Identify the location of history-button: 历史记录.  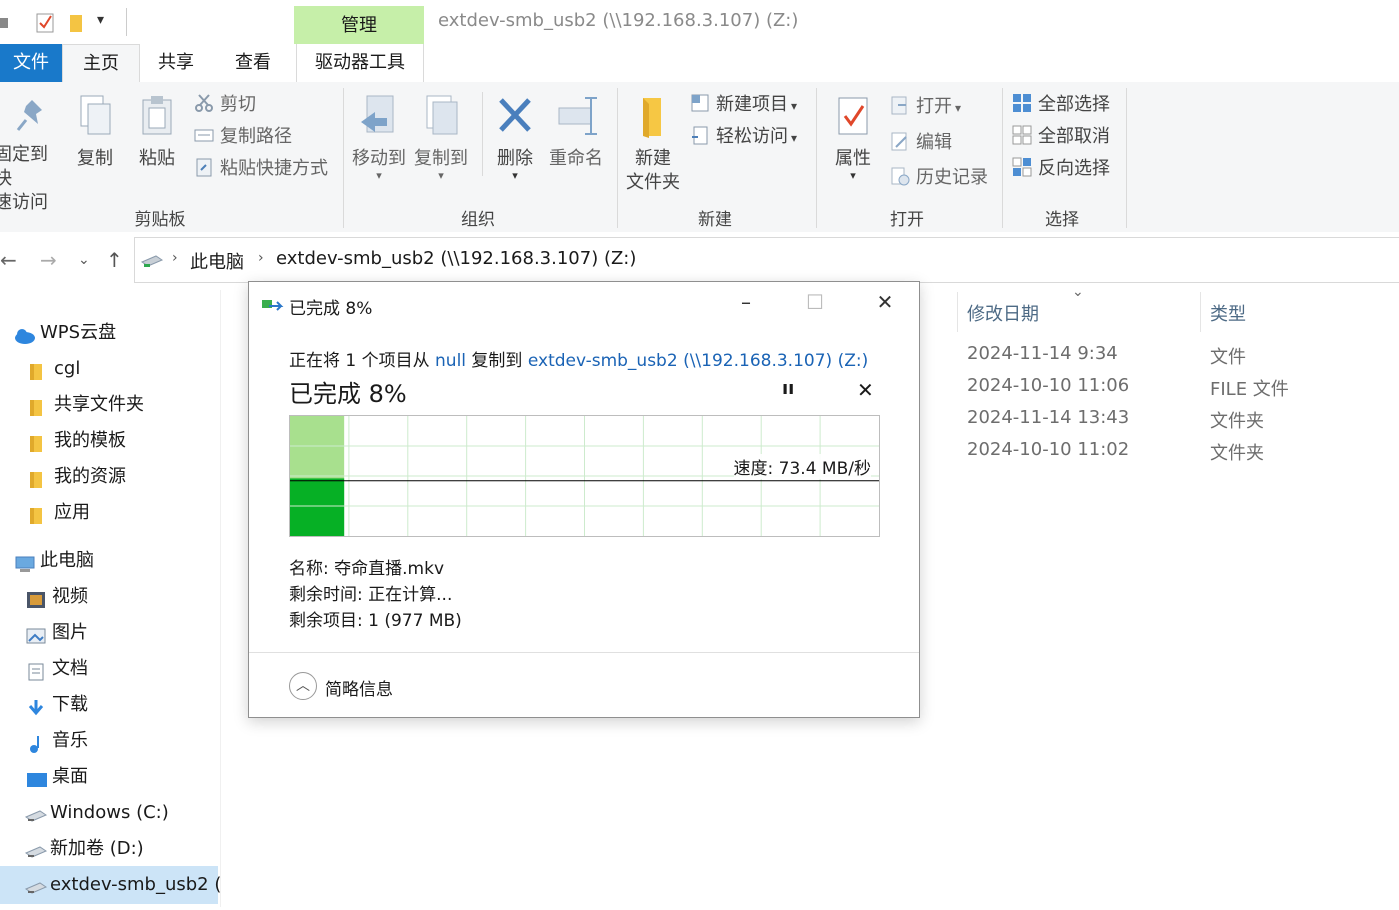
(939, 178).